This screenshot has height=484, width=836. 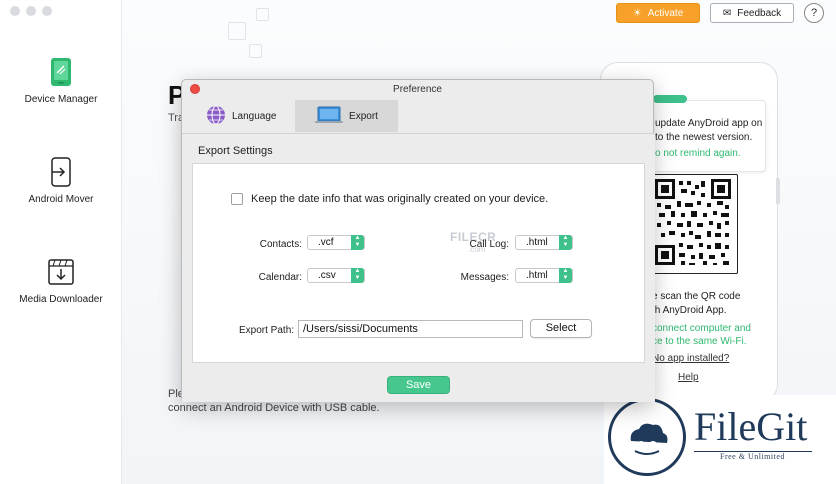 What do you see at coordinates (690, 358) in the screenshot?
I see `no-app-installed-link: No app installed?` at bounding box center [690, 358].